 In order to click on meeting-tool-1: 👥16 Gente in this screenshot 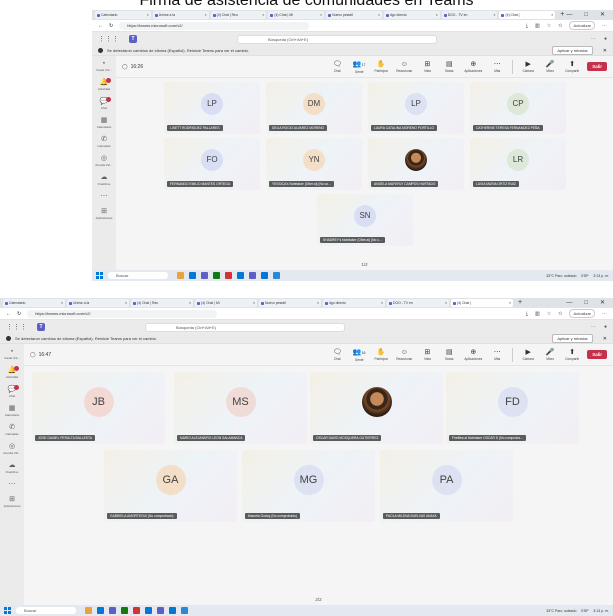, I will do `click(359, 355)`.